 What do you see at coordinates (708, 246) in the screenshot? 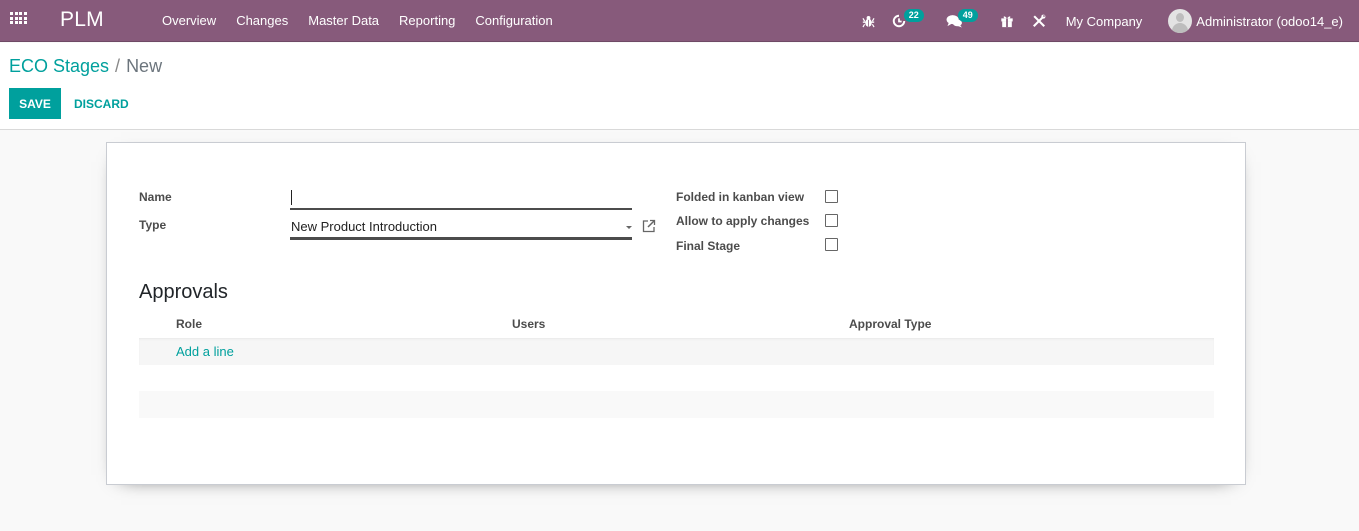
I see `final-stage-label: Final Stage` at bounding box center [708, 246].